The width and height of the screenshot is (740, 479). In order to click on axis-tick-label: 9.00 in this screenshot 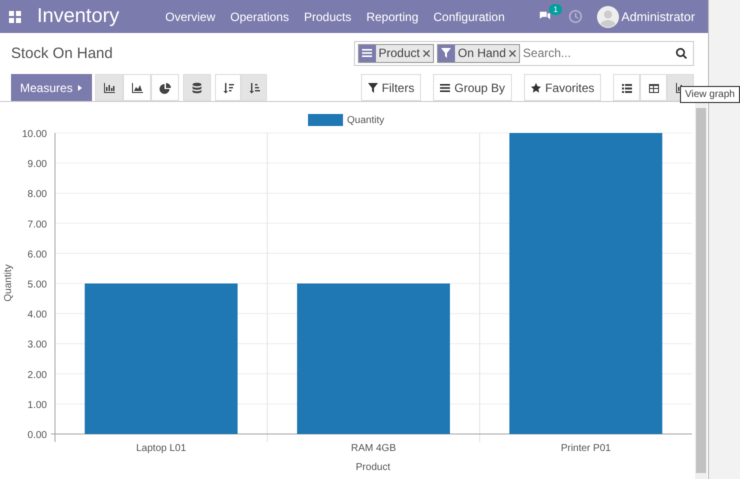, I will do `click(37, 164)`.